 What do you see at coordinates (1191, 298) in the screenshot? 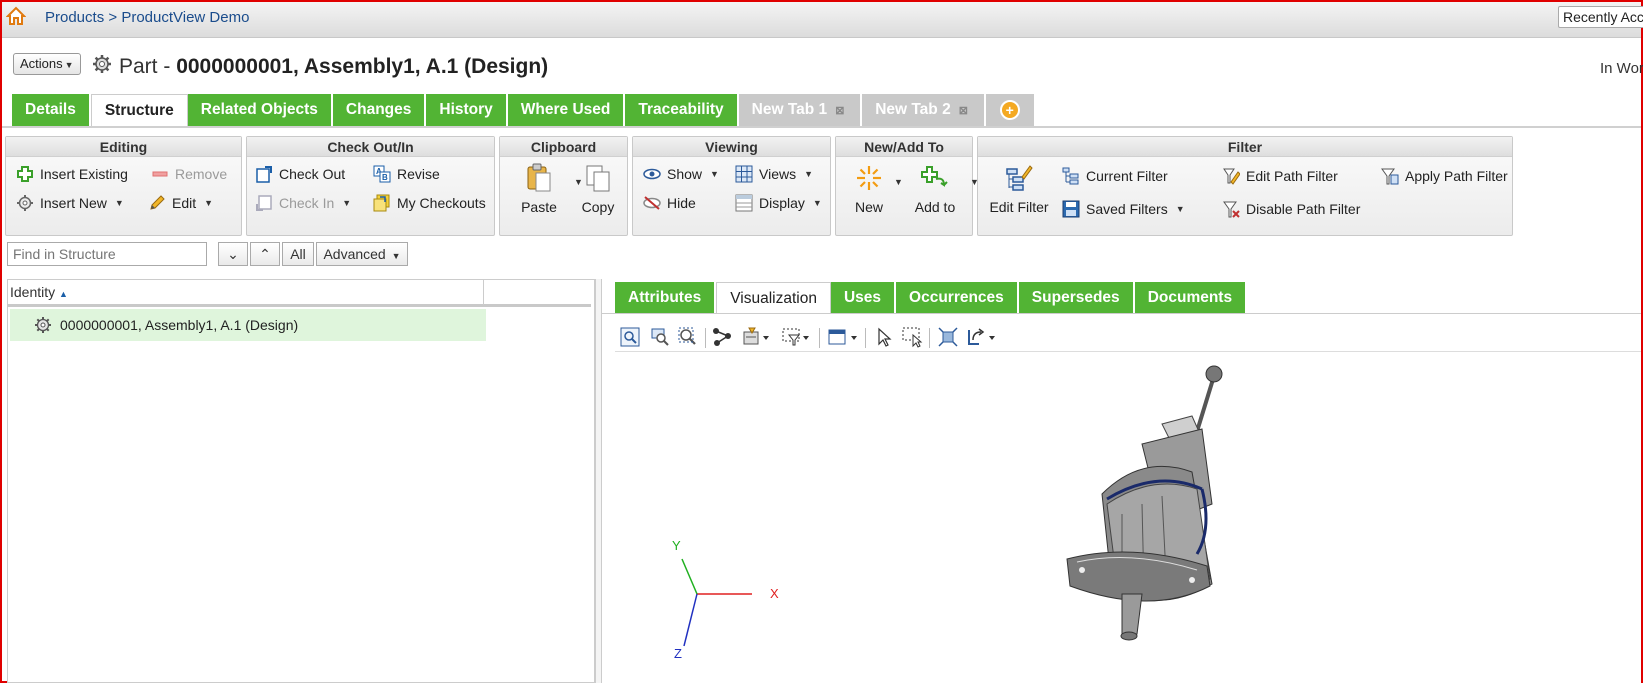
I see `tab-documents: Documents` at bounding box center [1191, 298].